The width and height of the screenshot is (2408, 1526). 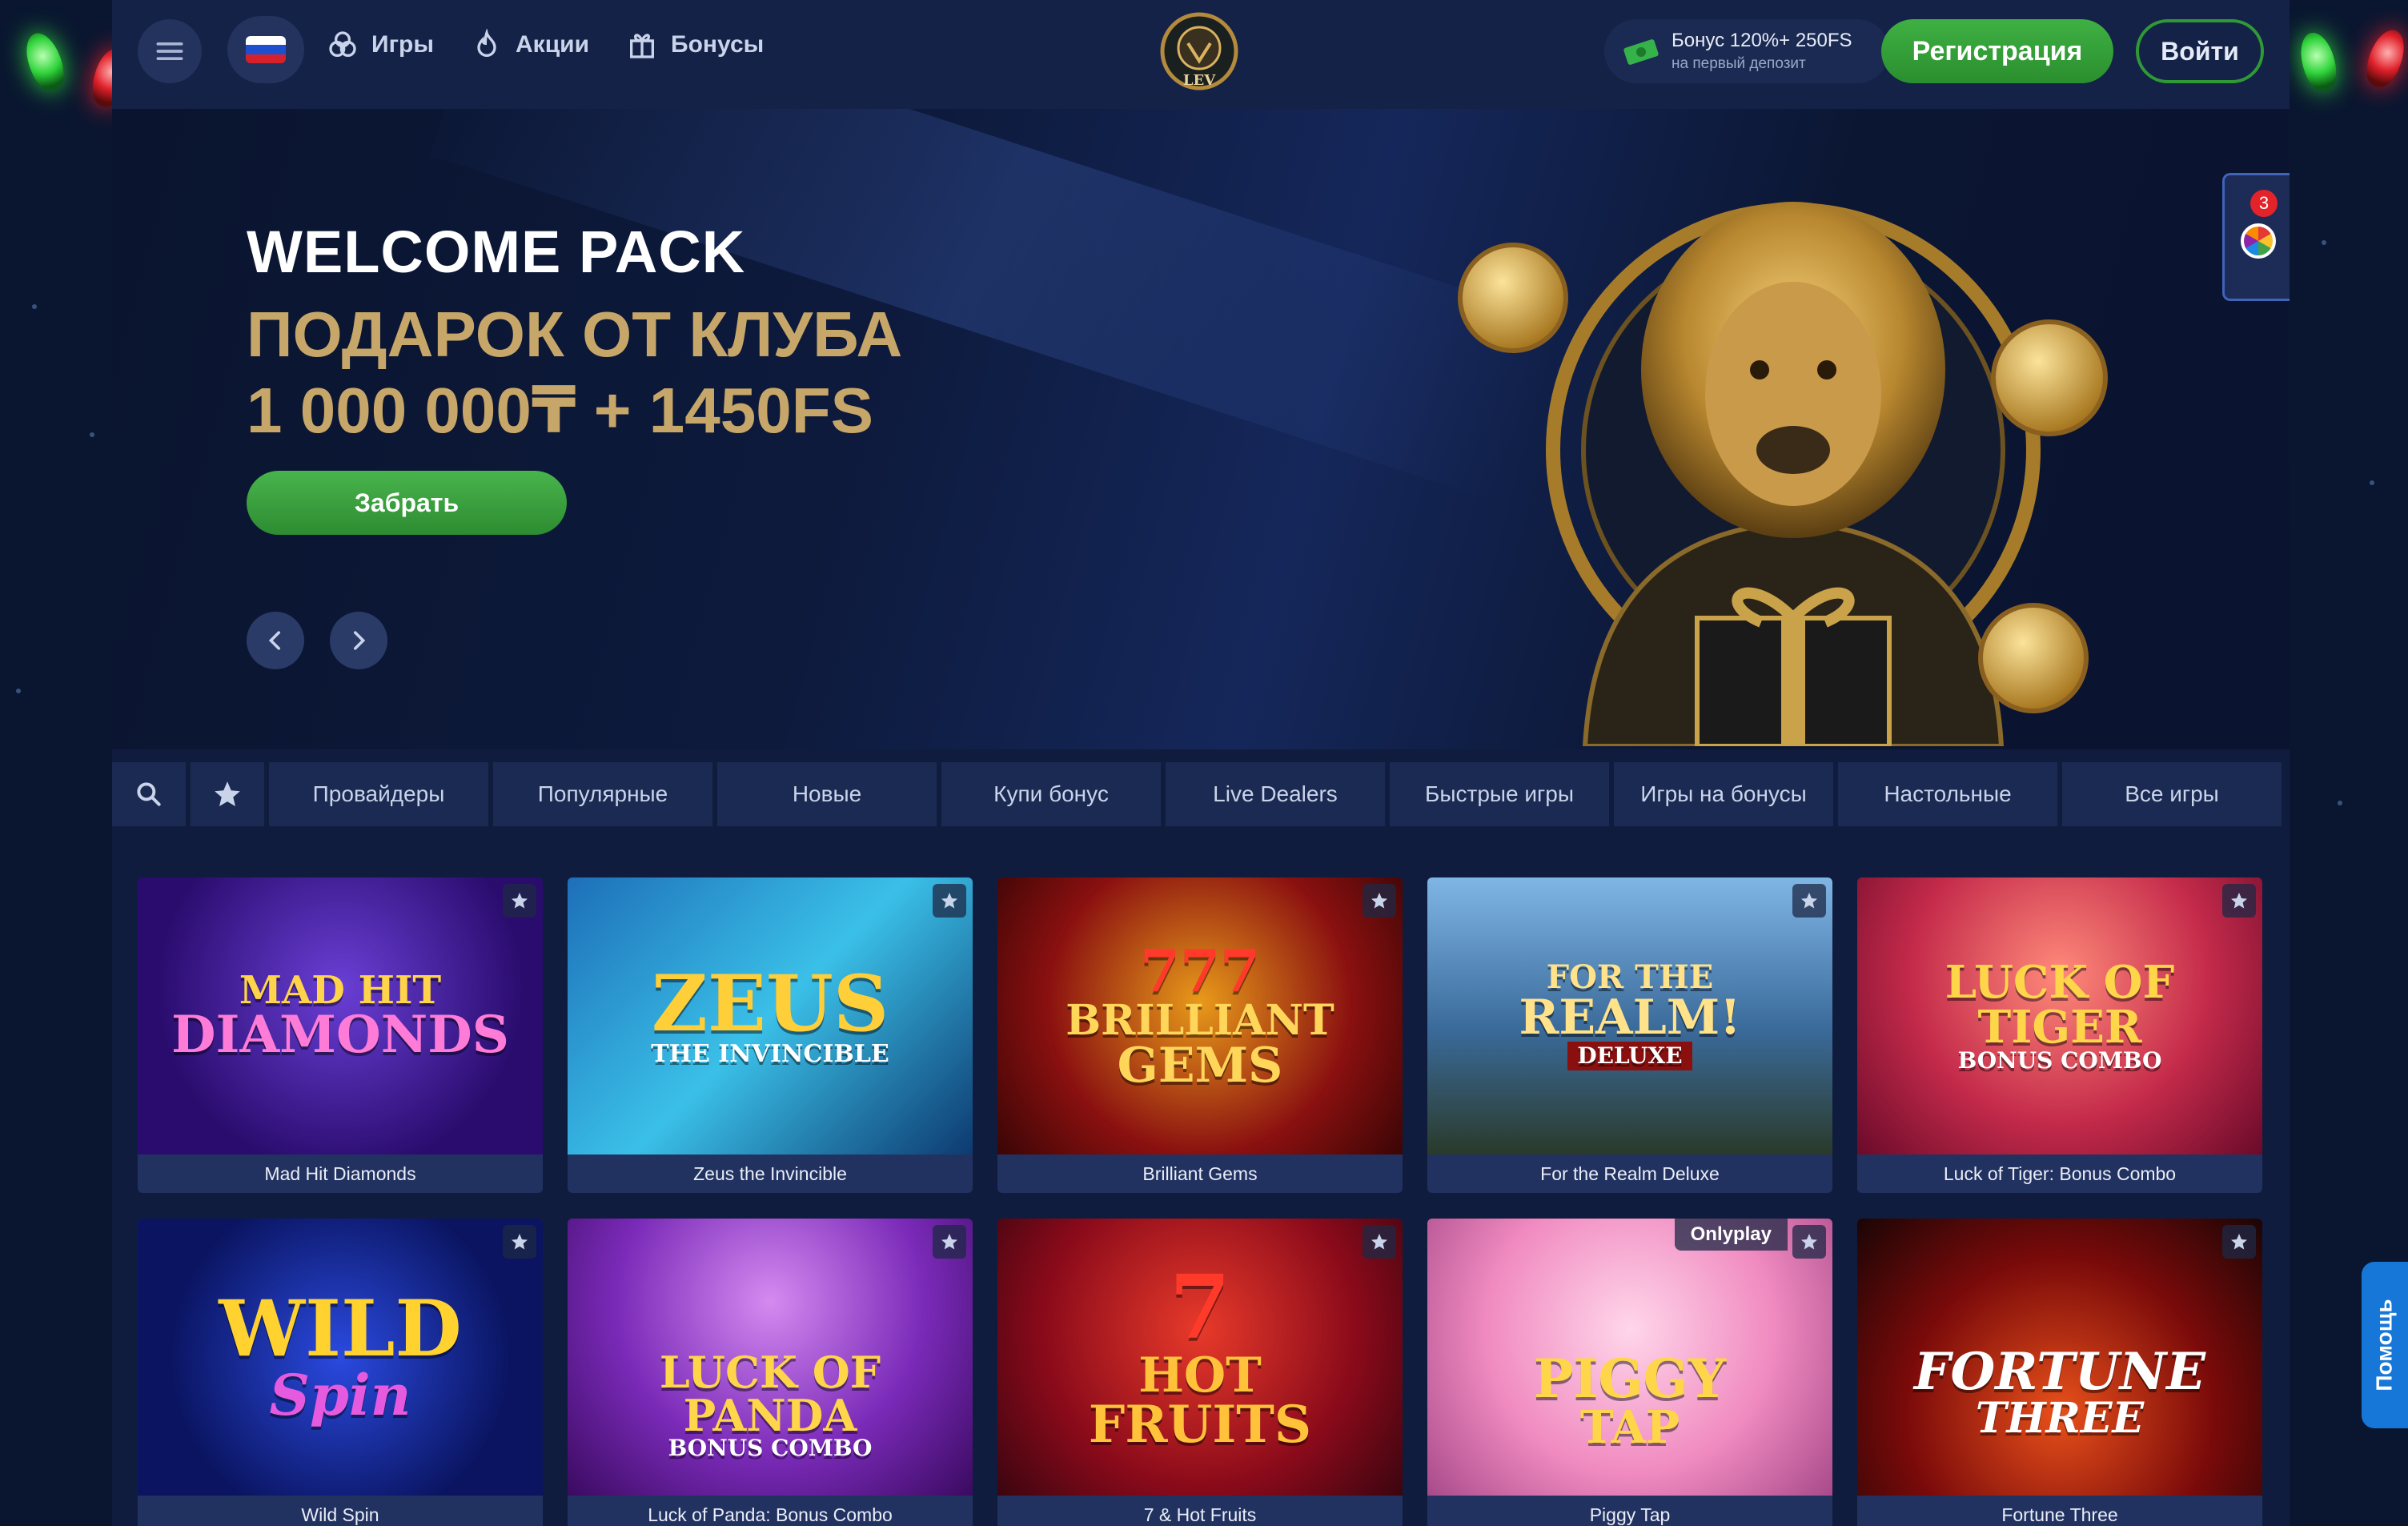 What do you see at coordinates (1731, 1235) in the screenshot?
I see `provider-tag: Onlyplay` at bounding box center [1731, 1235].